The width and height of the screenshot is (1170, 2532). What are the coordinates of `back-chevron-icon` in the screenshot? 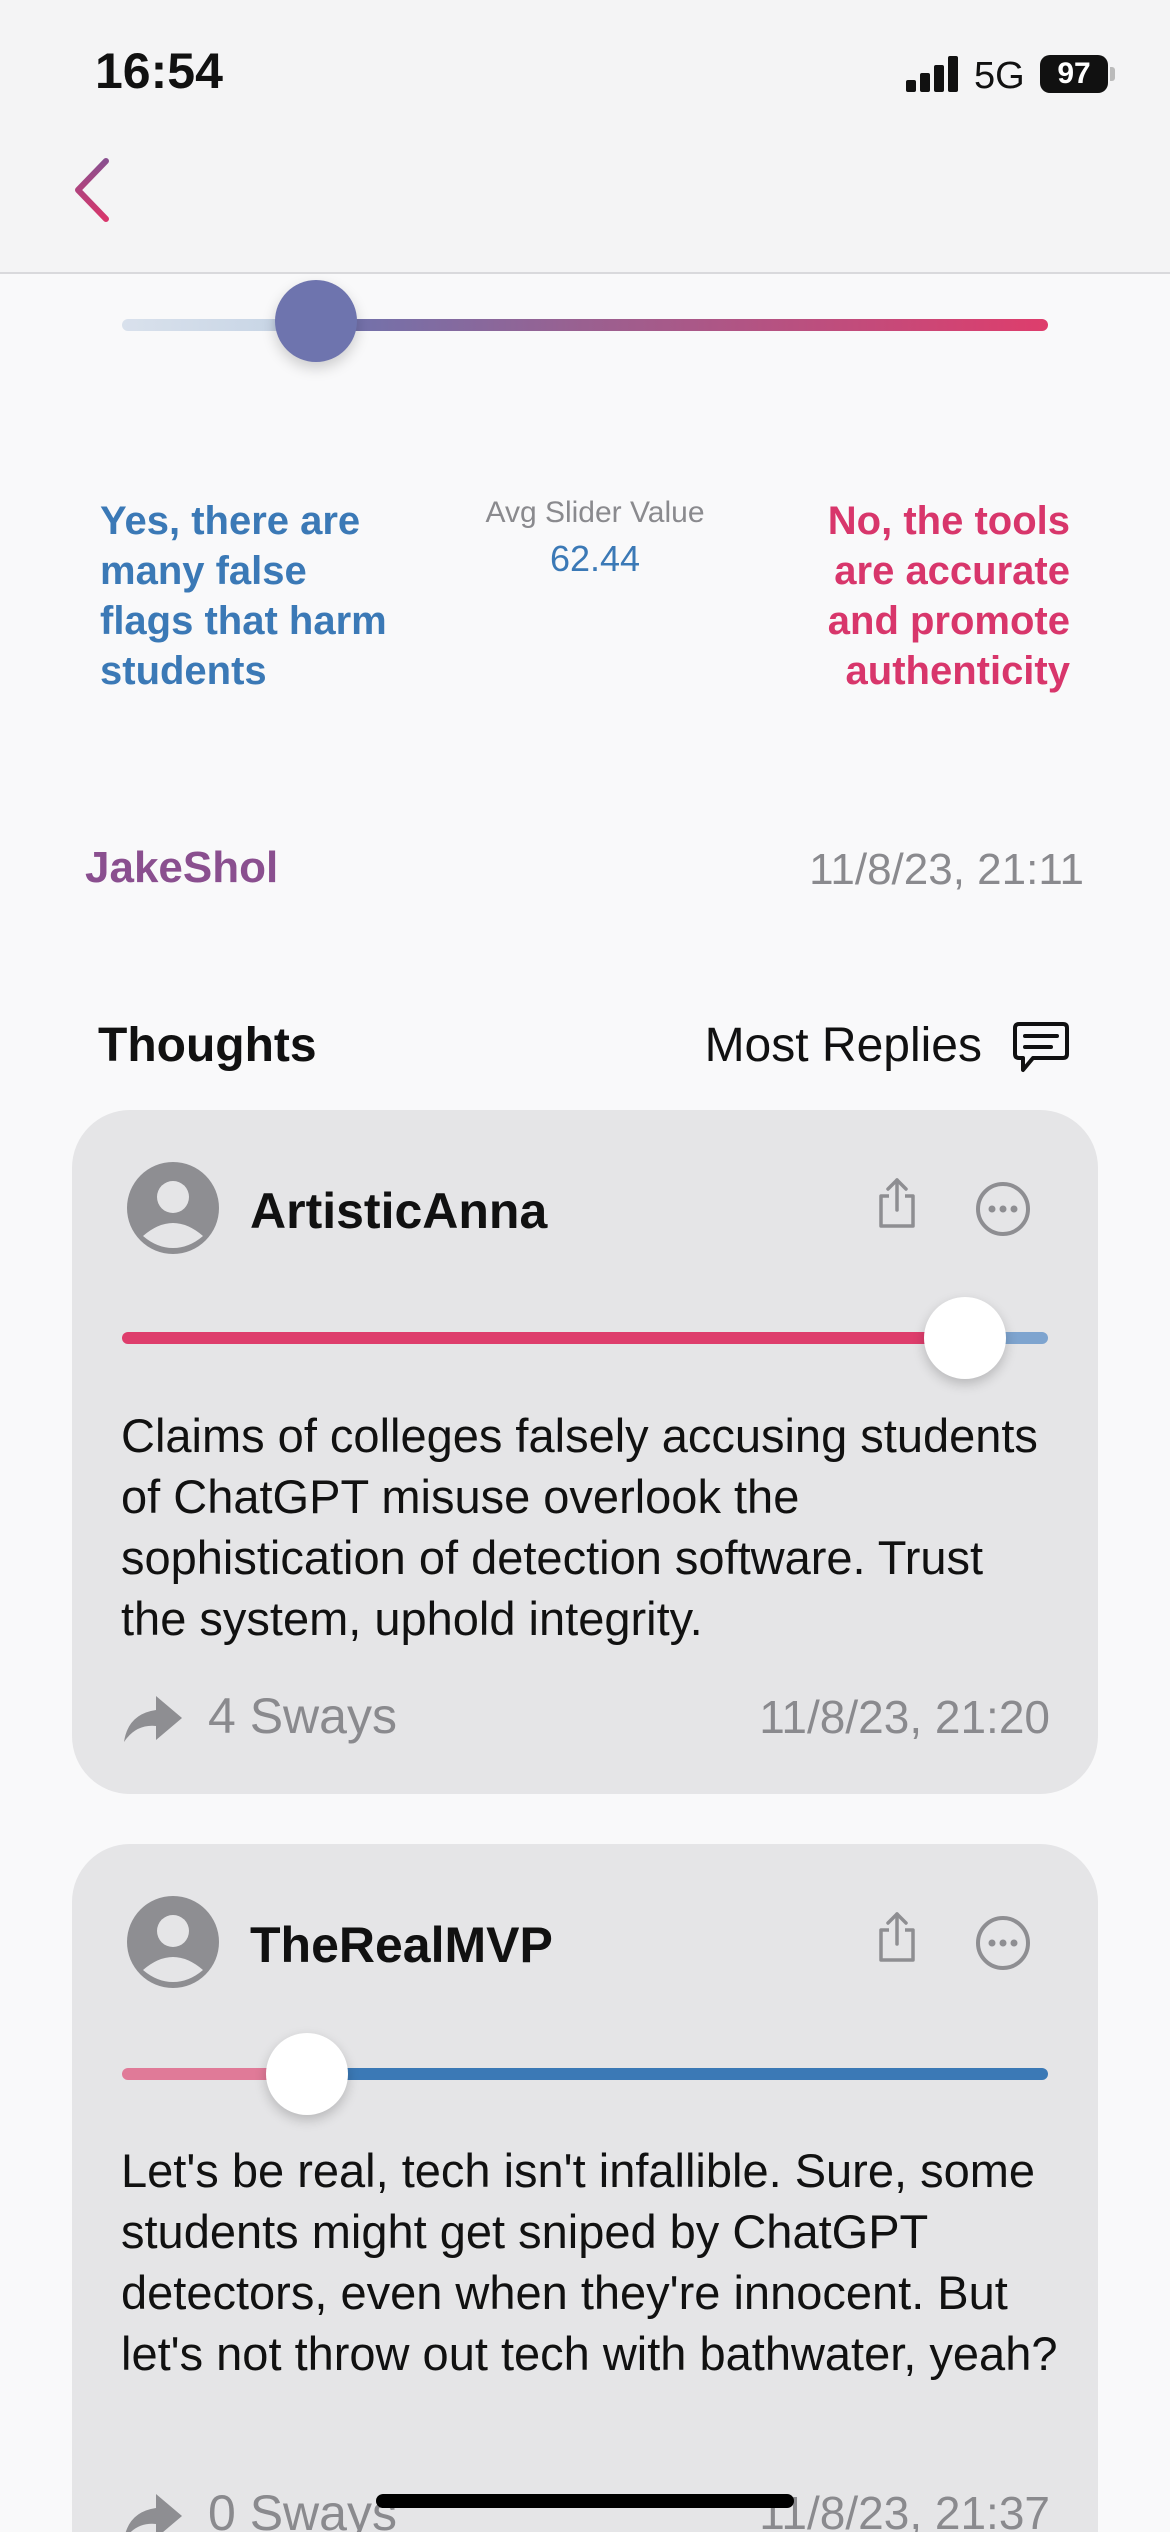 It's located at (93, 190).